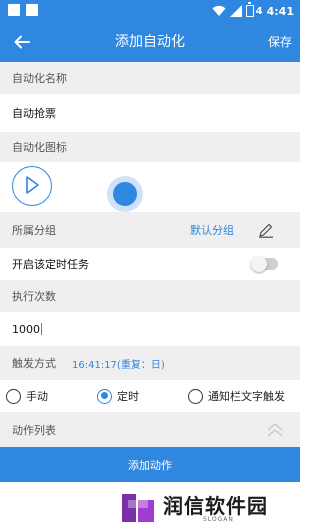 Image resolution: width=320 pixels, height=532 pixels. I want to click on watermark-slogan: SLOGAN, so click(218, 519).